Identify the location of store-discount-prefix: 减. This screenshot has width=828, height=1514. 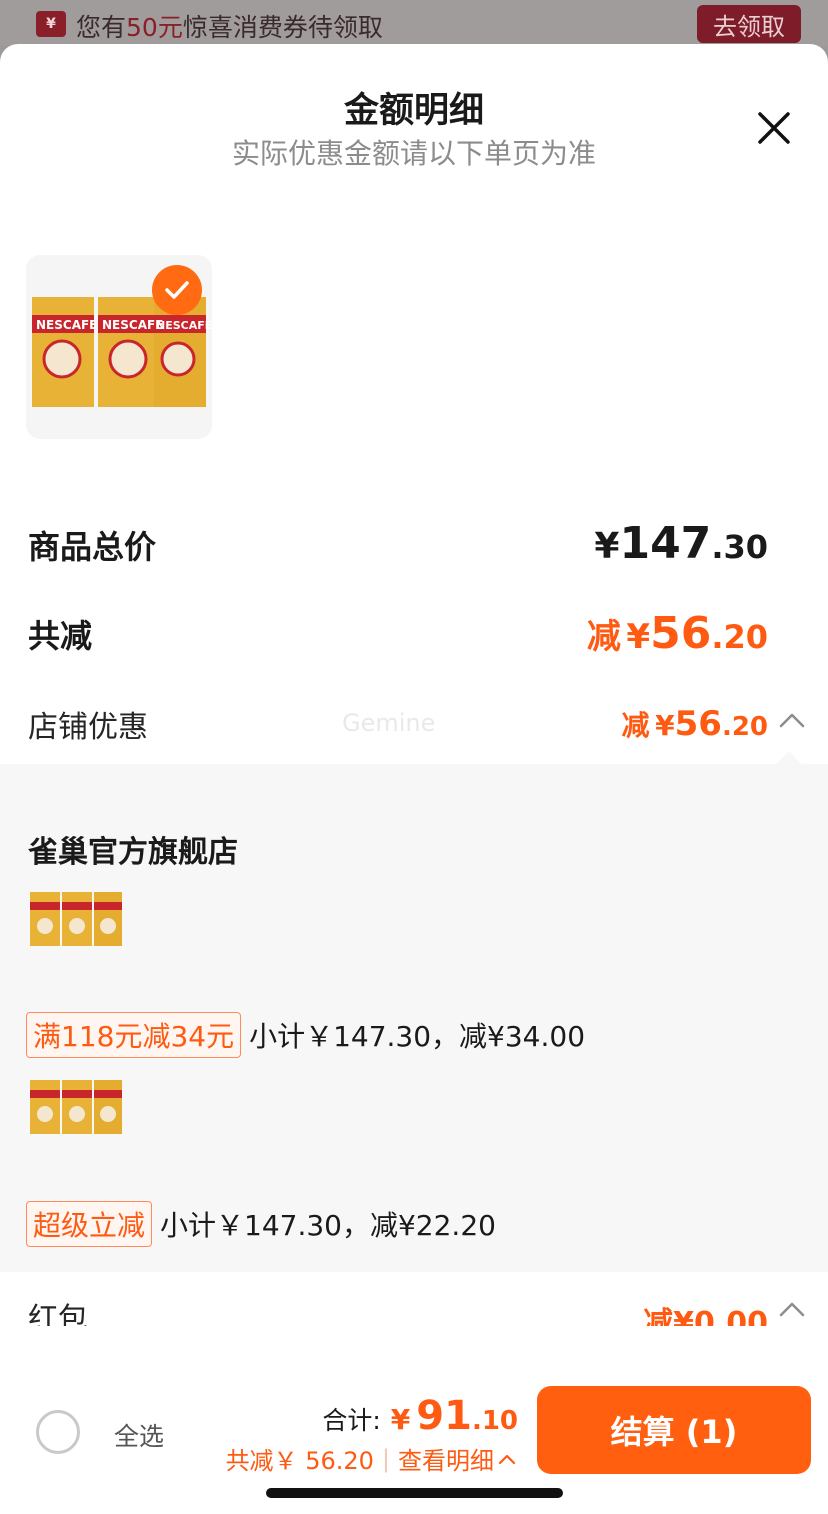
(635, 725).